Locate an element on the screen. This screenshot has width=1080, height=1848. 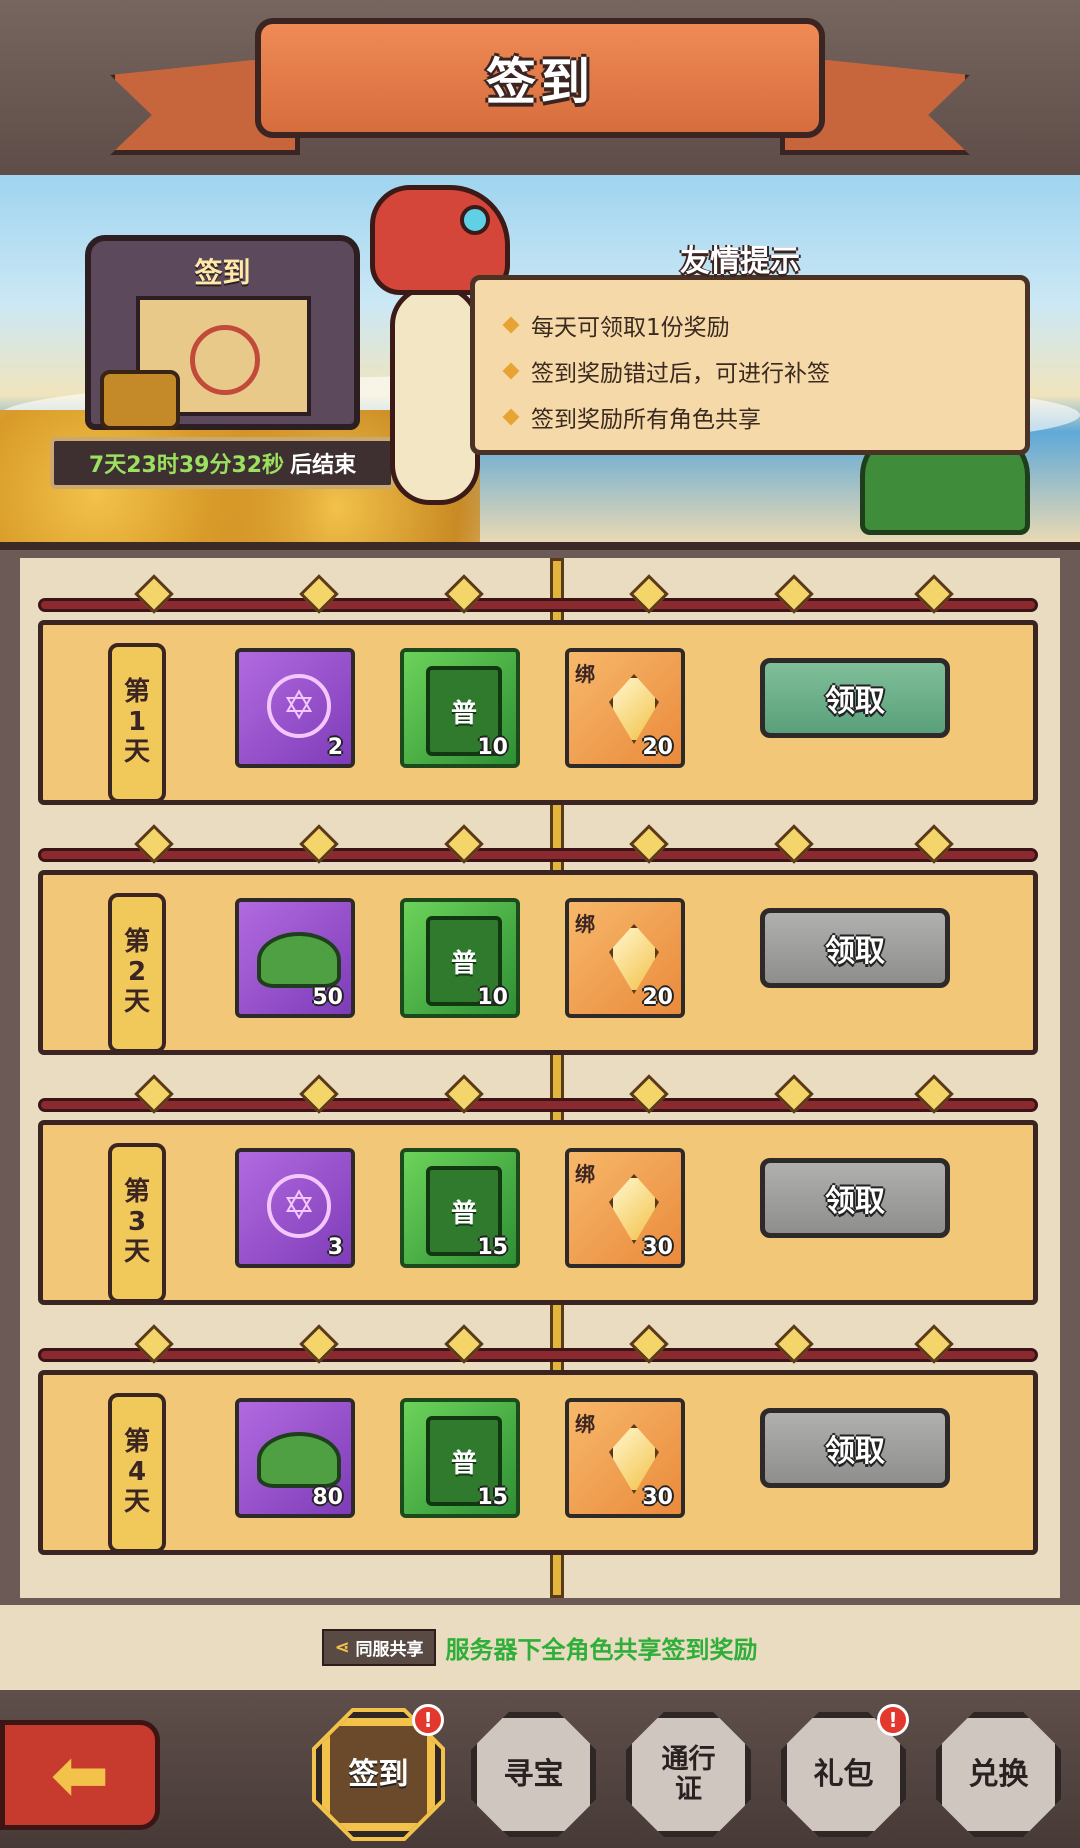
day-tag: 第 3 天 is located at coordinates (137, 1223).